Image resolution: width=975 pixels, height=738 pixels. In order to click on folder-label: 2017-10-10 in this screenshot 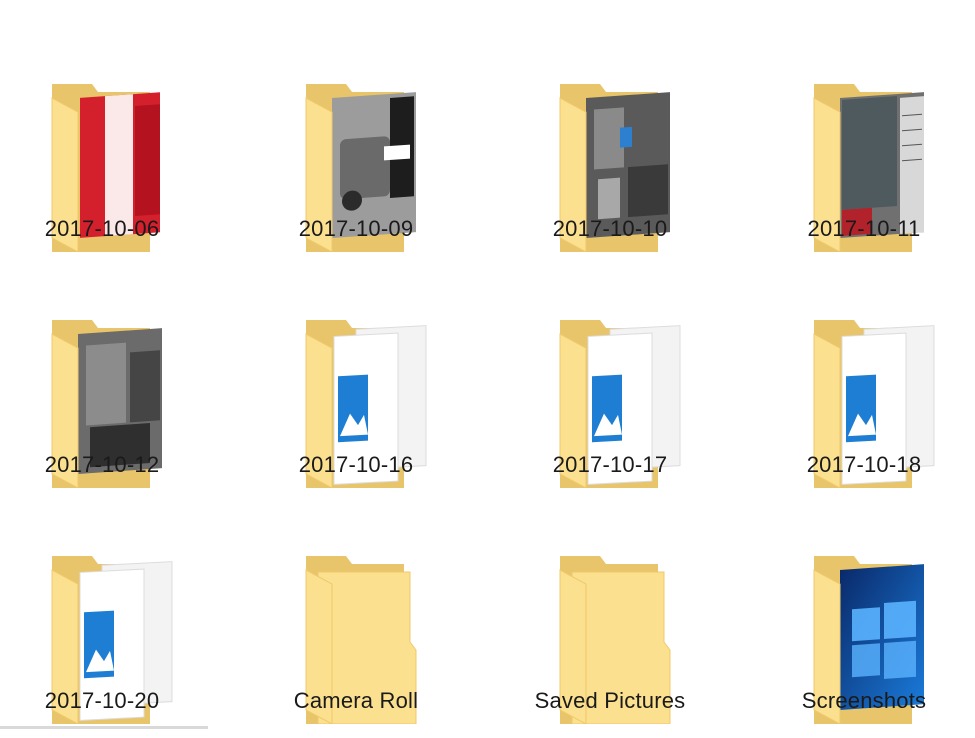, I will do `click(610, 228)`.